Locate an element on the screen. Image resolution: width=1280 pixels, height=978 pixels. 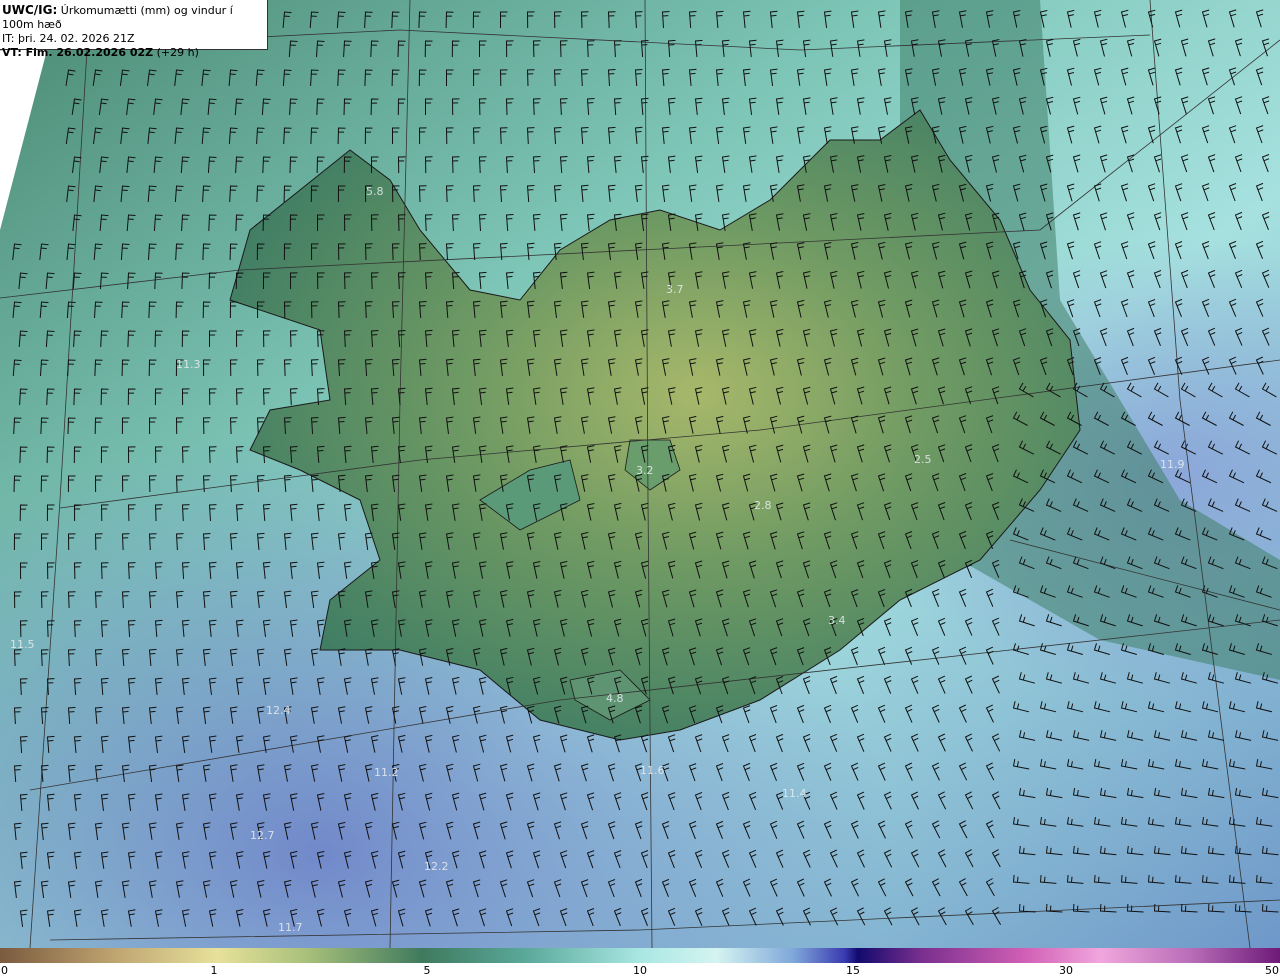
map-label: 11.3 is located at coordinates (188, 364).